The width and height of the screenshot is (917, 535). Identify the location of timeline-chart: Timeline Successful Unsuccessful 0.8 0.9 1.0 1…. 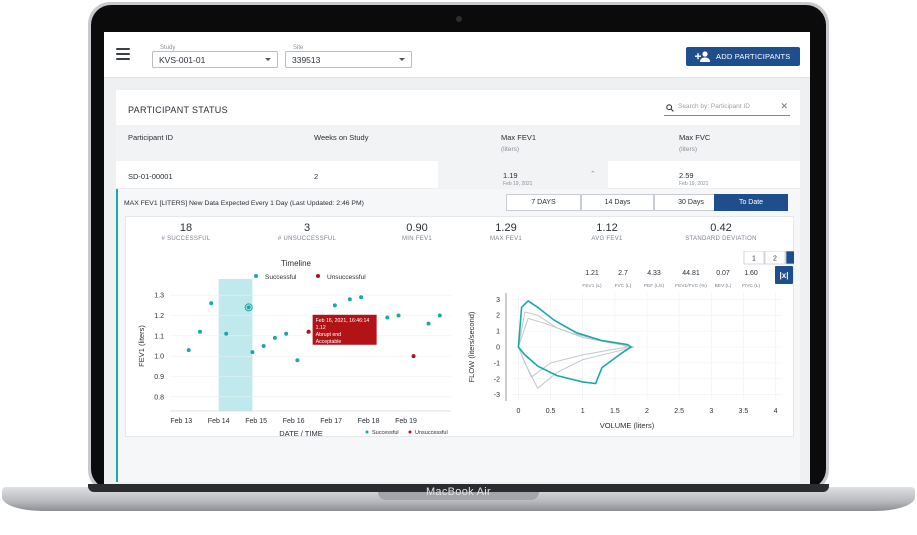
(293, 344).